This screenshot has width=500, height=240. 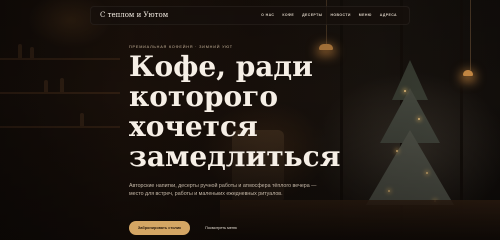 What do you see at coordinates (181, 47) in the screenshot?
I see `hero-eyebrow: ПРЕМИАЛЬНАЯ КОФЕЙНЯ · ЗИМНИЙ УЮТ` at bounding box center [181, 47].